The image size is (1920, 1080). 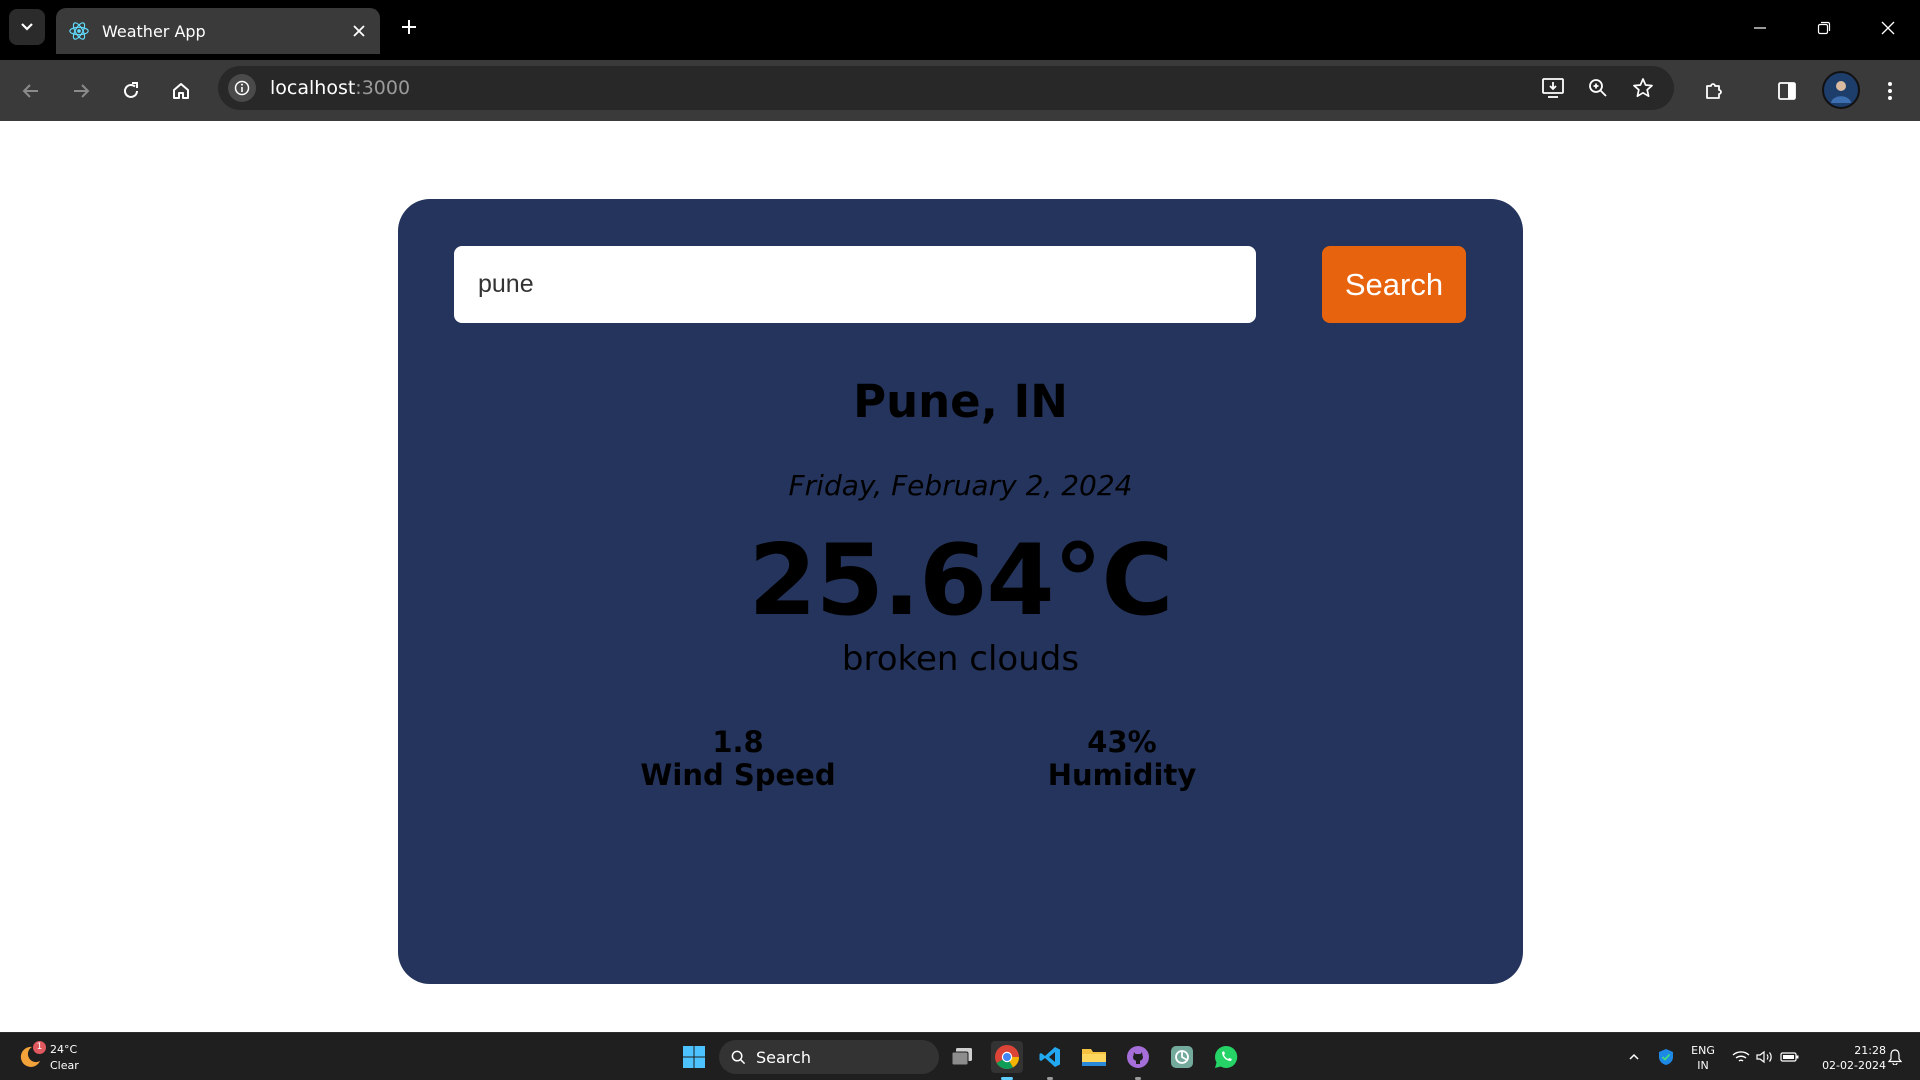 I want to click on restore-icon, so click(x=1824, y=28).